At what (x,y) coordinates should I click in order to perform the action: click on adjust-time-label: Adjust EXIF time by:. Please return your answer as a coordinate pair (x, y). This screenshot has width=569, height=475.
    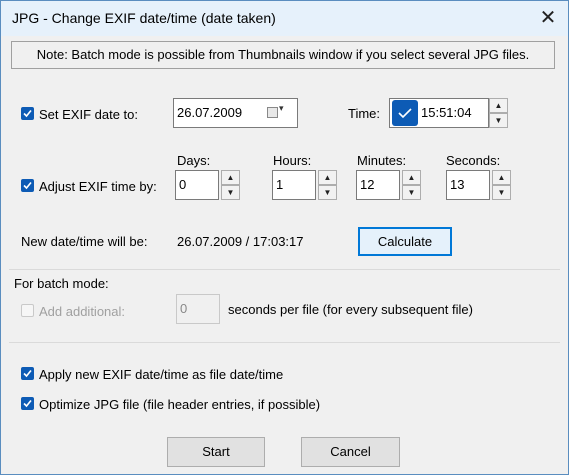
    Looking at the image, I should click on (98, 186).